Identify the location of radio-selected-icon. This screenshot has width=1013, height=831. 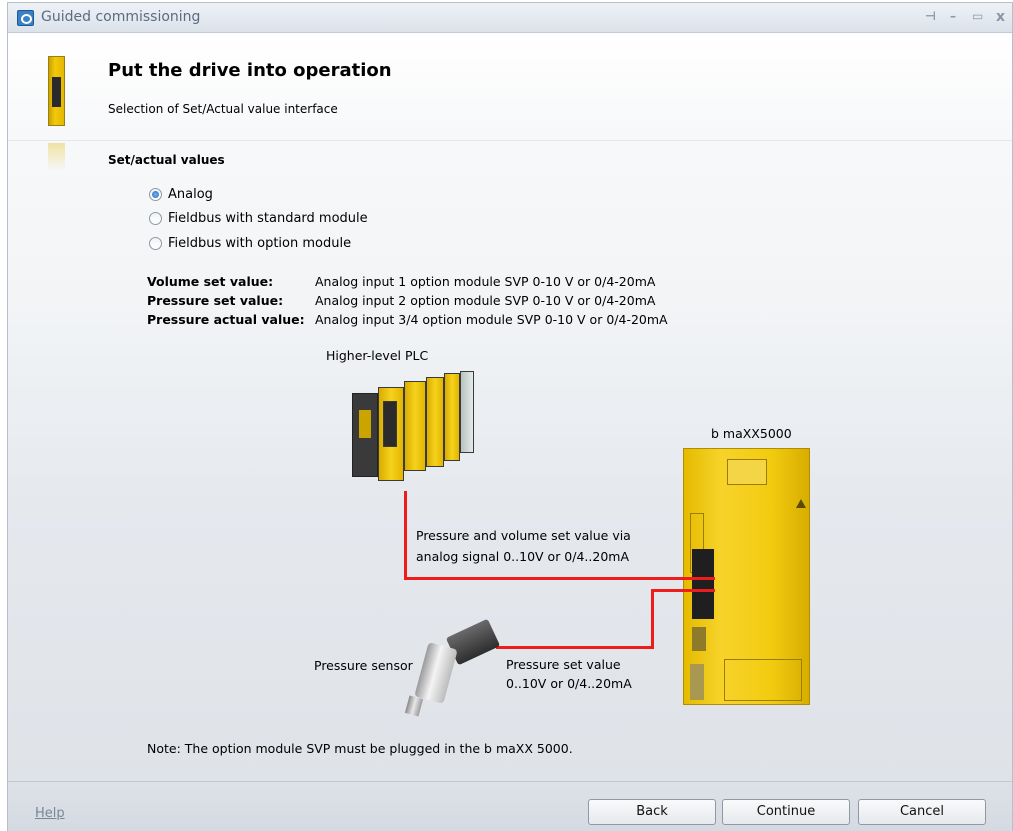
(155, 194).